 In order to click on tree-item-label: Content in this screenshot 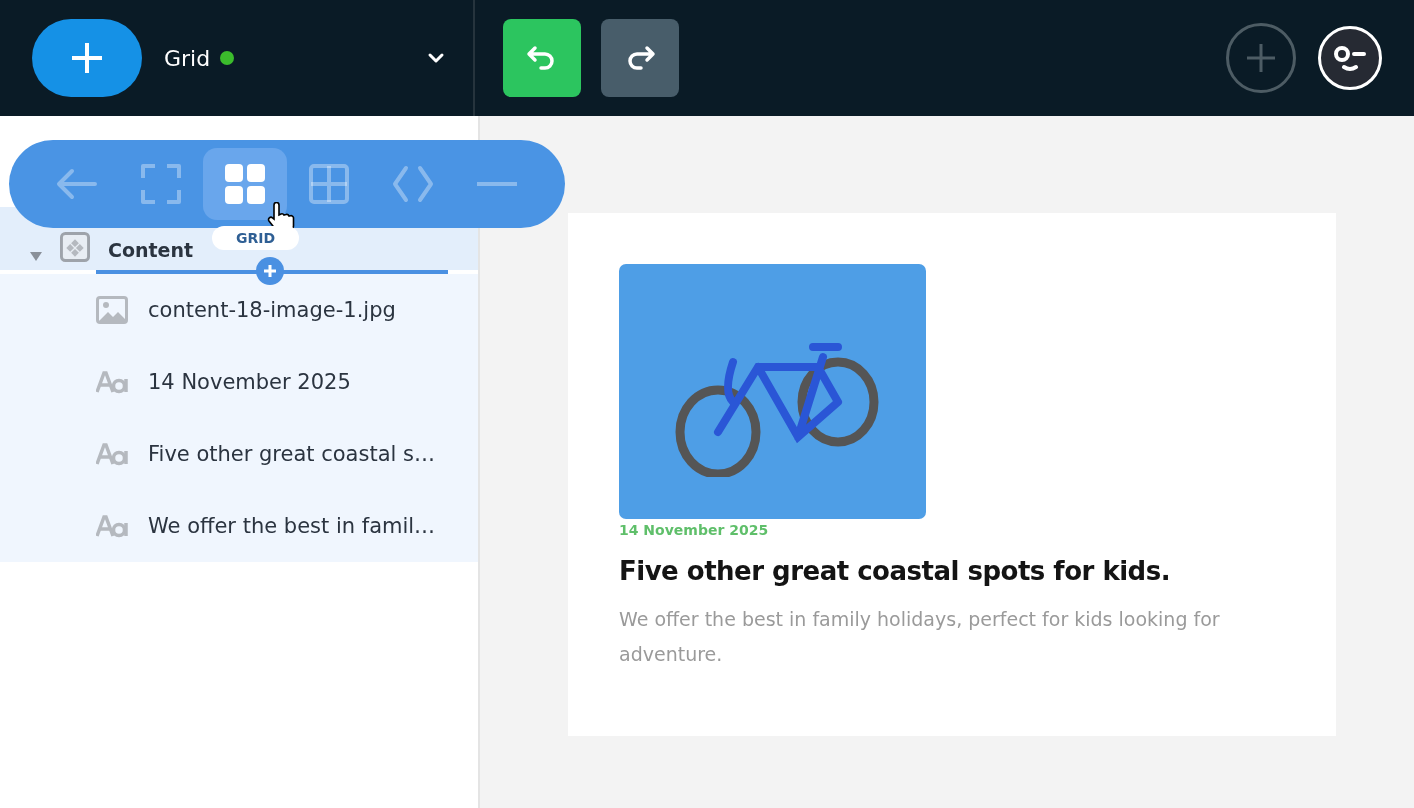, I will do `click(151, 250)`.